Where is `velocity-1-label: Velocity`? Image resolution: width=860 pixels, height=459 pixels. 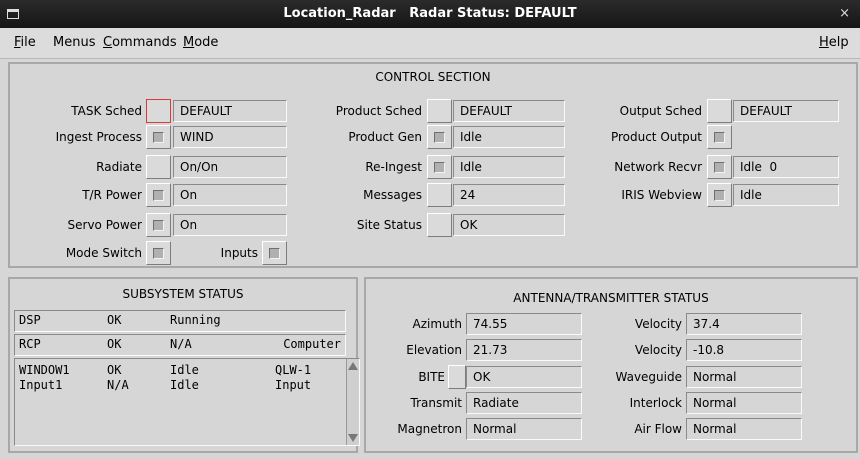
velocity-1-label: Velocity is located at coordinates (658, 324).